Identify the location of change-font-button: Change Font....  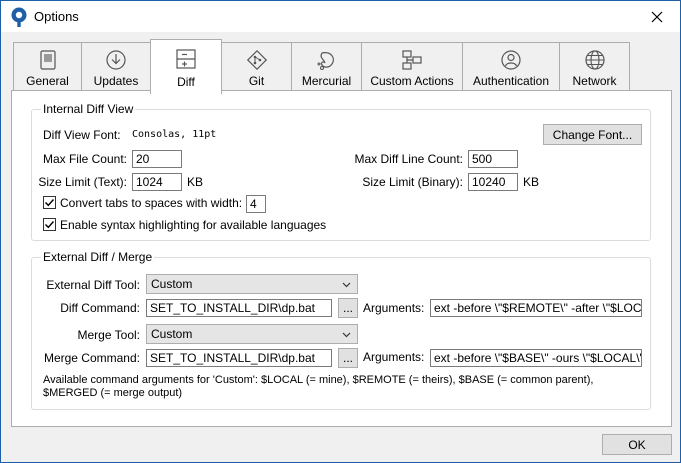
(592, 134).